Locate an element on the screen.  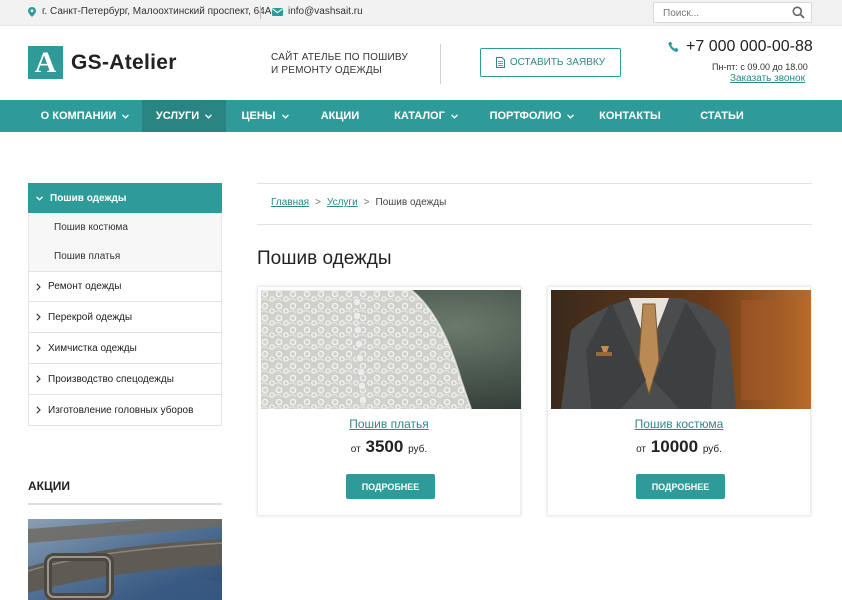
envelope-icon is located at coordinates (277, 11).